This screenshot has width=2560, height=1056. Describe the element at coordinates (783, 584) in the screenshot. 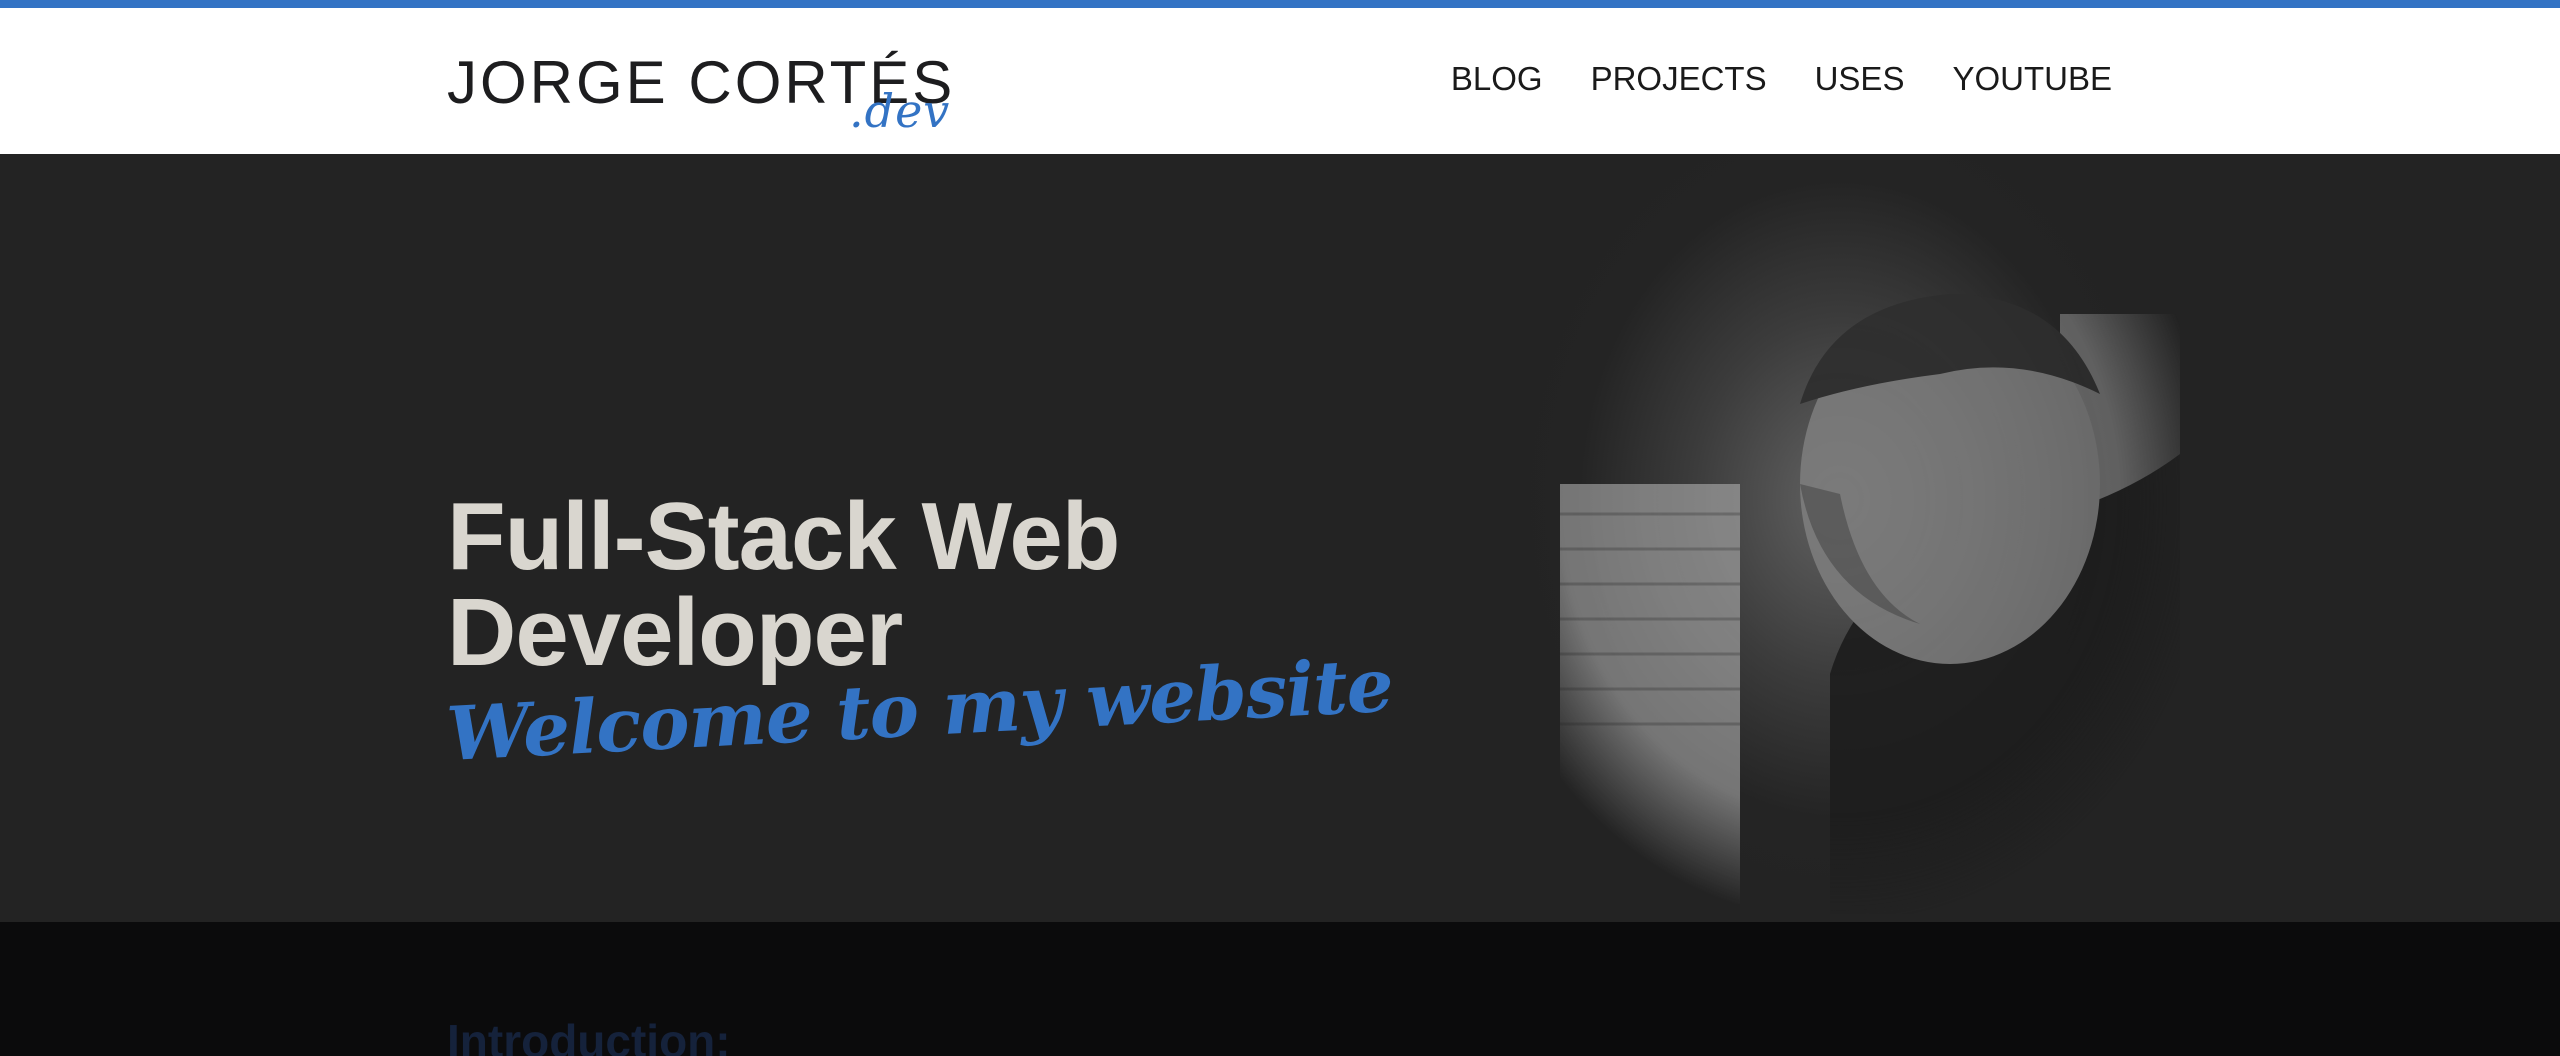

I see `hero-title: Full-Stack Web Developer` at that location.